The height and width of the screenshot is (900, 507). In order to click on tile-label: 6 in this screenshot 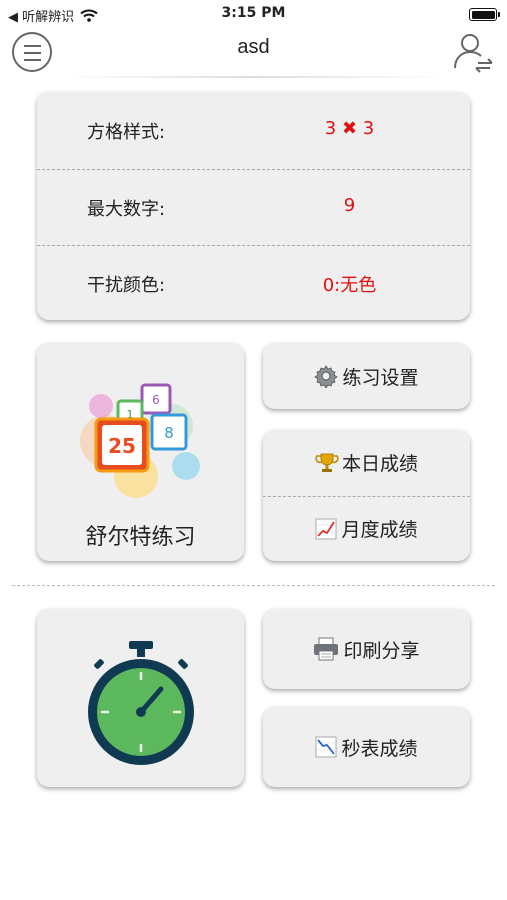, I will do `click(156, 400)`.